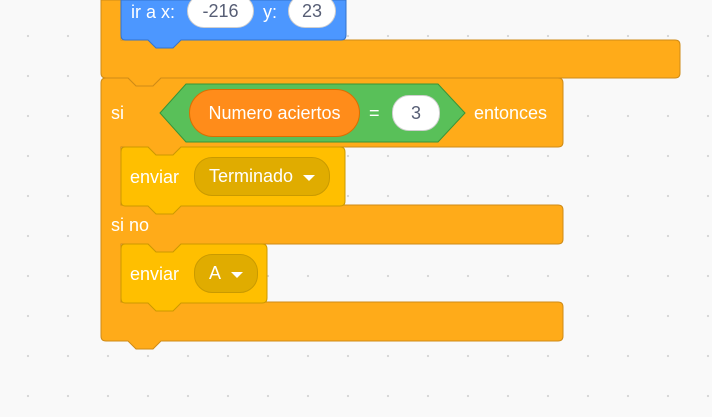  Describe the element at coordinates (416, 113) in the screenshot. I see `compare-value-input: 3` at that location.